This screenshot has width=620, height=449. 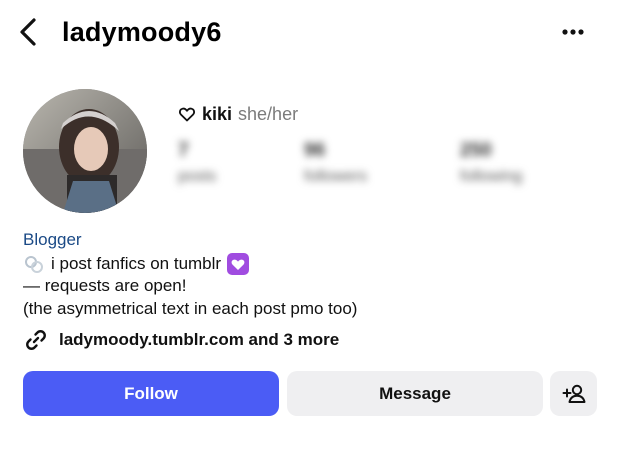 I want to click on follow-button: Follow, so click(x=151, y=393).